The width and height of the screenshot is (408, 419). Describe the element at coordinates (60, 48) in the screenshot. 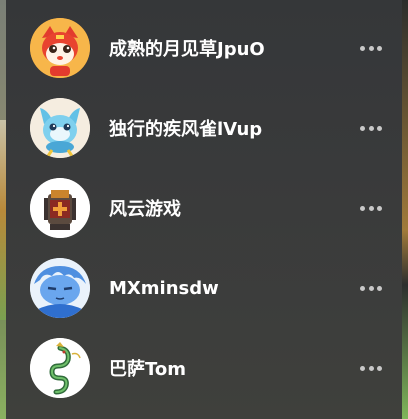

I see `cartoon-tiger-avatar-icon` at that location.